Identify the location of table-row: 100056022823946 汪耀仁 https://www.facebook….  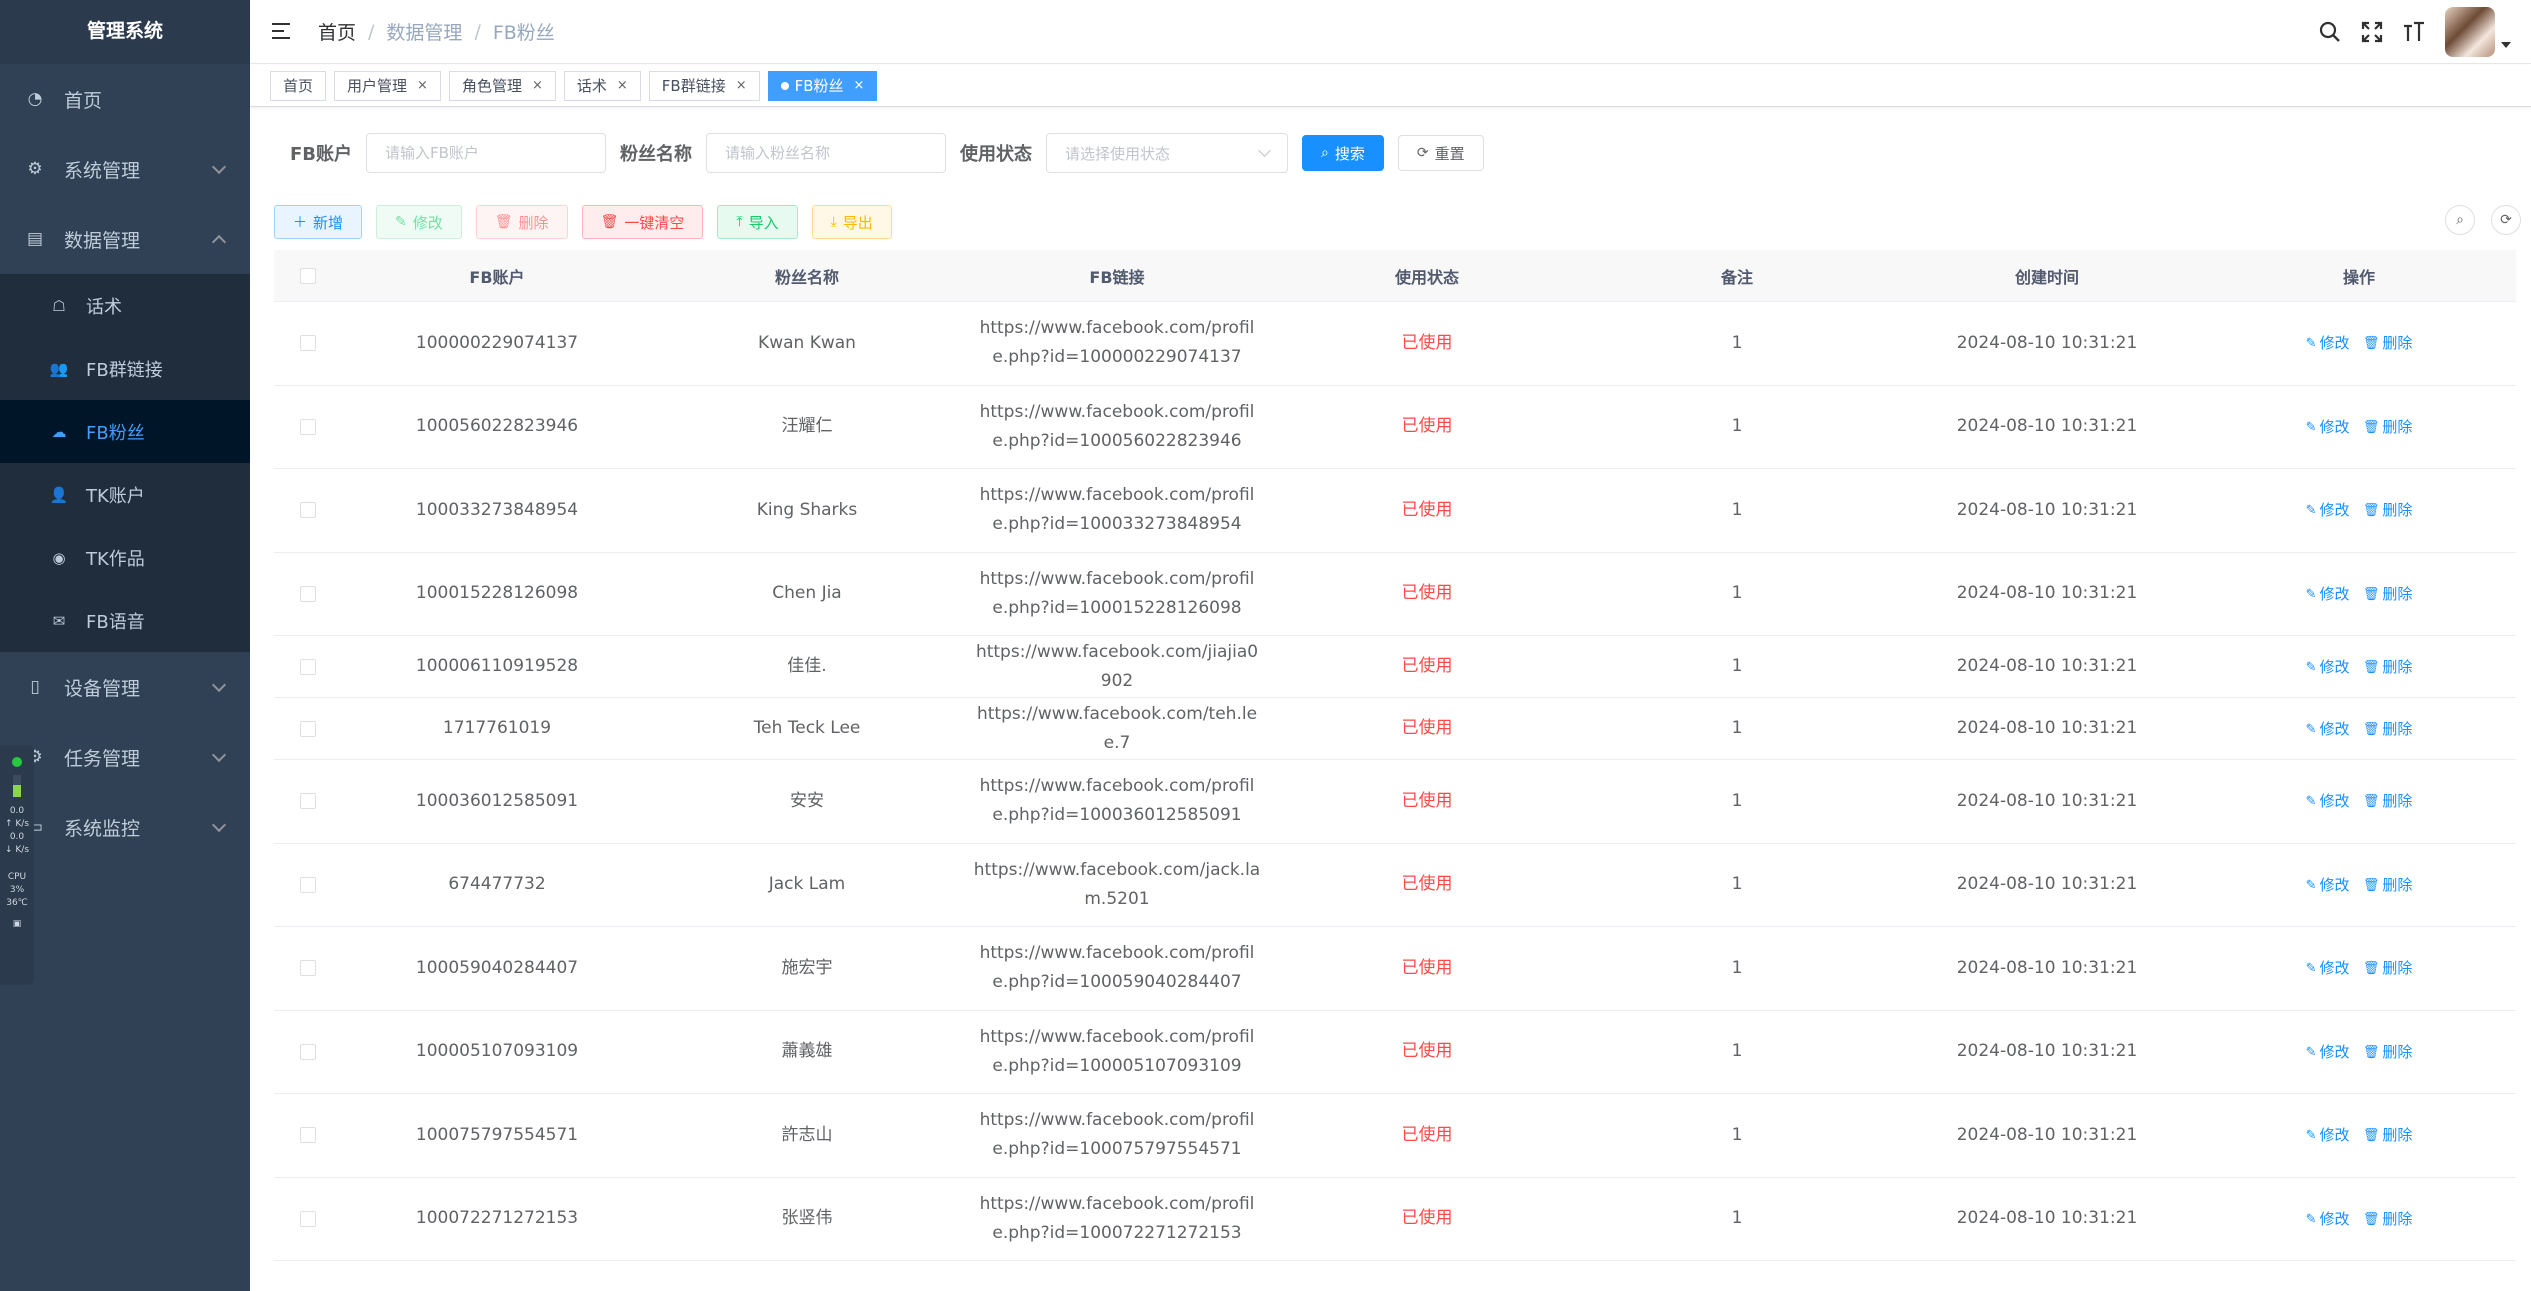
(1395, 427).